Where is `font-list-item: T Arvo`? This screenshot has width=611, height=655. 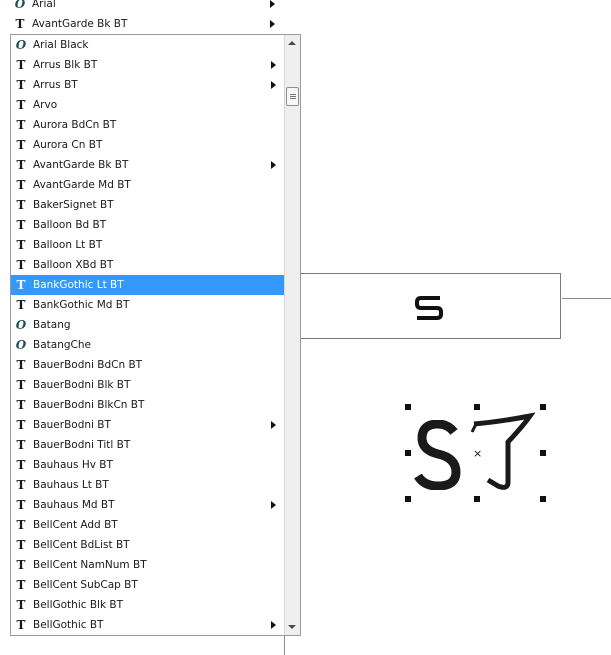
font-list-item: T Arvo is located at coordinates (147, 105).